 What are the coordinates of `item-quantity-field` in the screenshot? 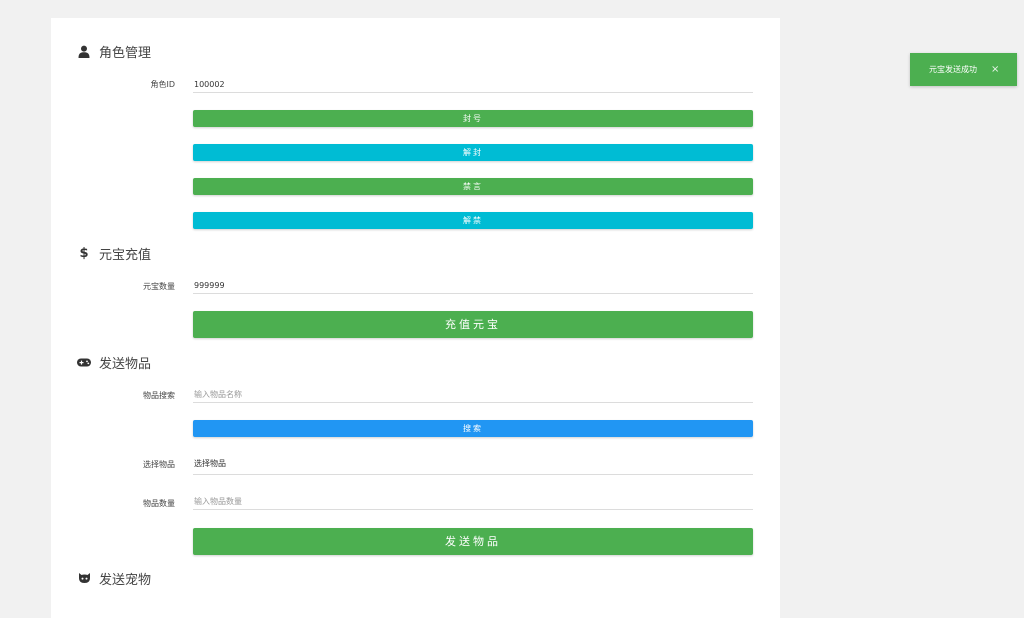 It's located at (473, 502).